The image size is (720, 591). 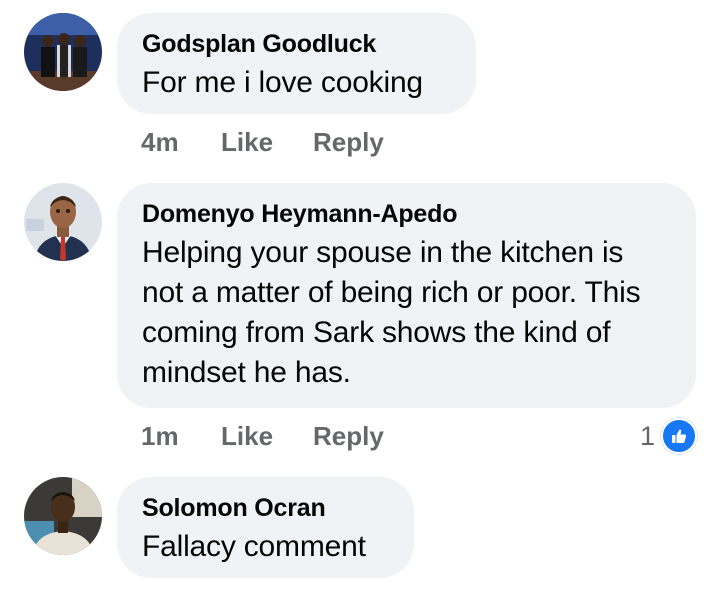 I want to click on reaction-summary: 1, so click(x=669, y=436).